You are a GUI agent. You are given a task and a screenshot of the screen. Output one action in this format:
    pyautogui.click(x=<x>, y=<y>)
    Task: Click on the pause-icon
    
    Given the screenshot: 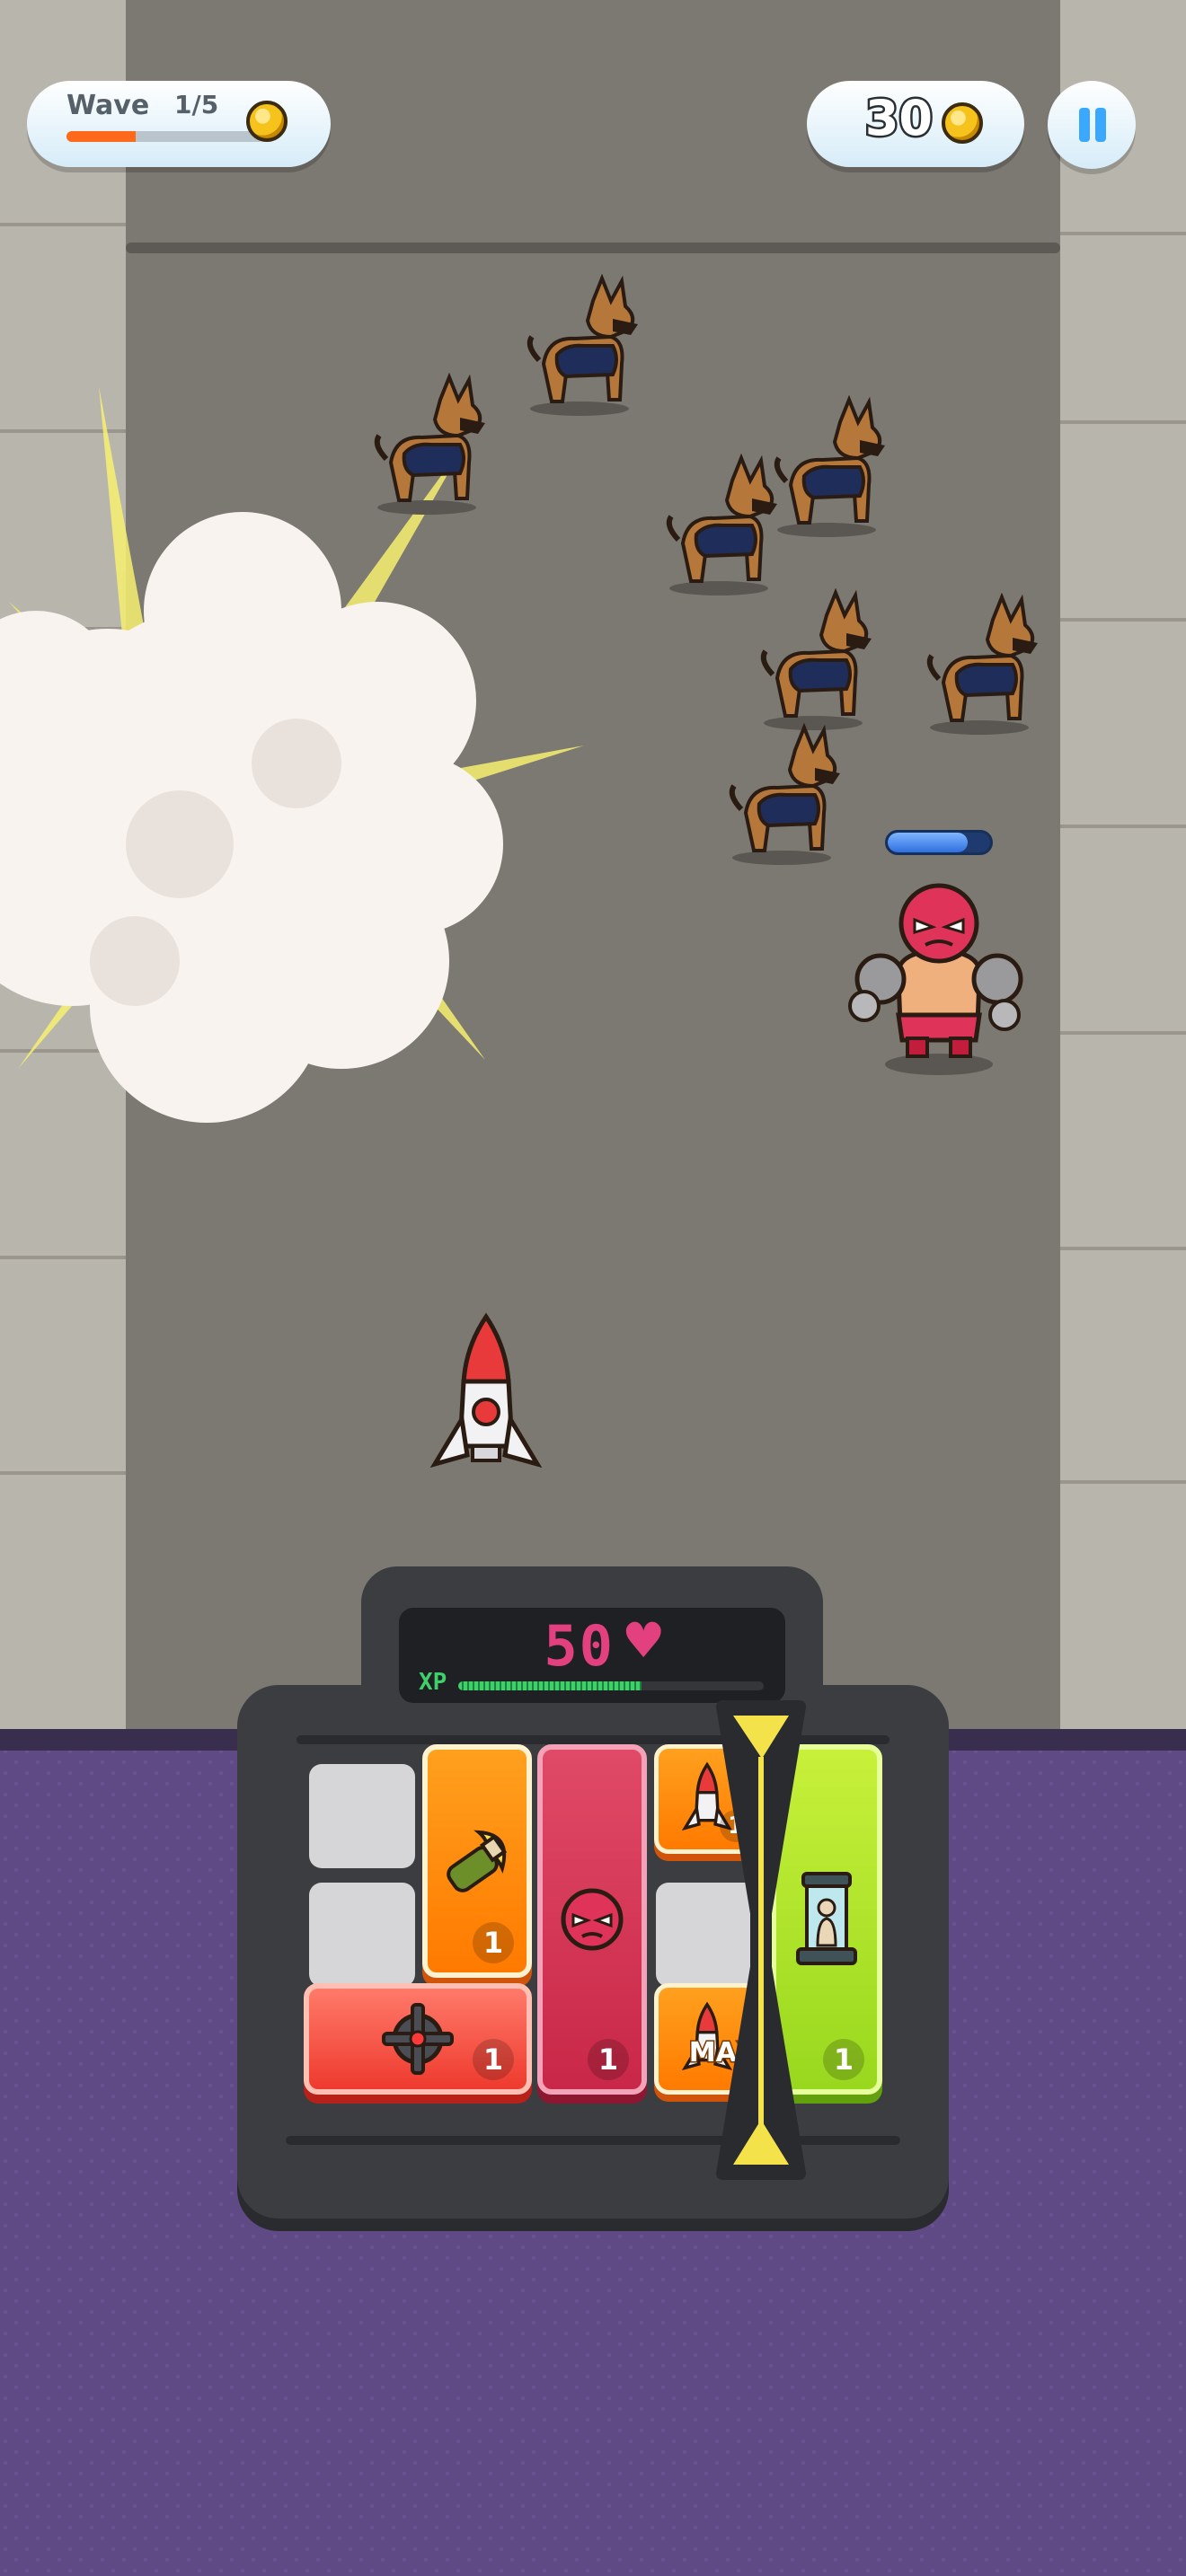 What is the action you would take?
    pyautogui.click(x=1084, y=125)
    